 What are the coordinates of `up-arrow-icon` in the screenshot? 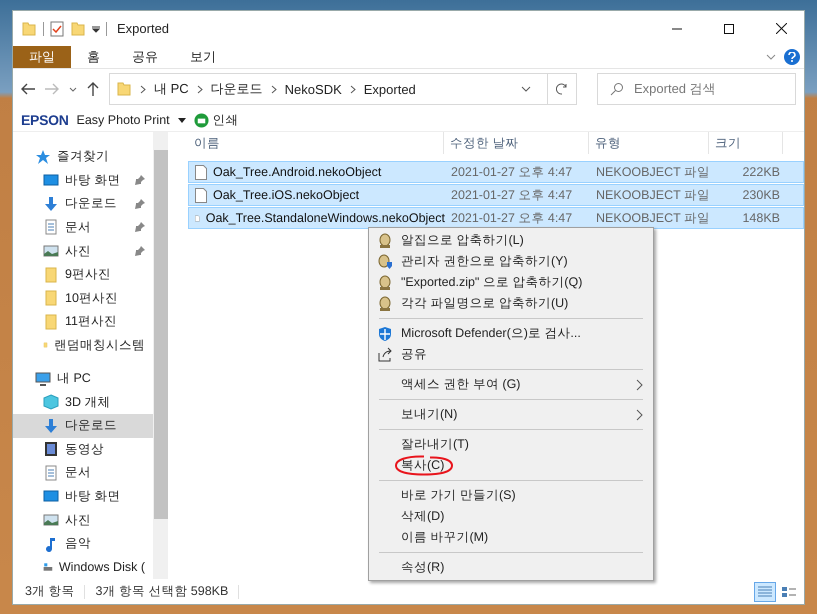 It's located at (93, 89).